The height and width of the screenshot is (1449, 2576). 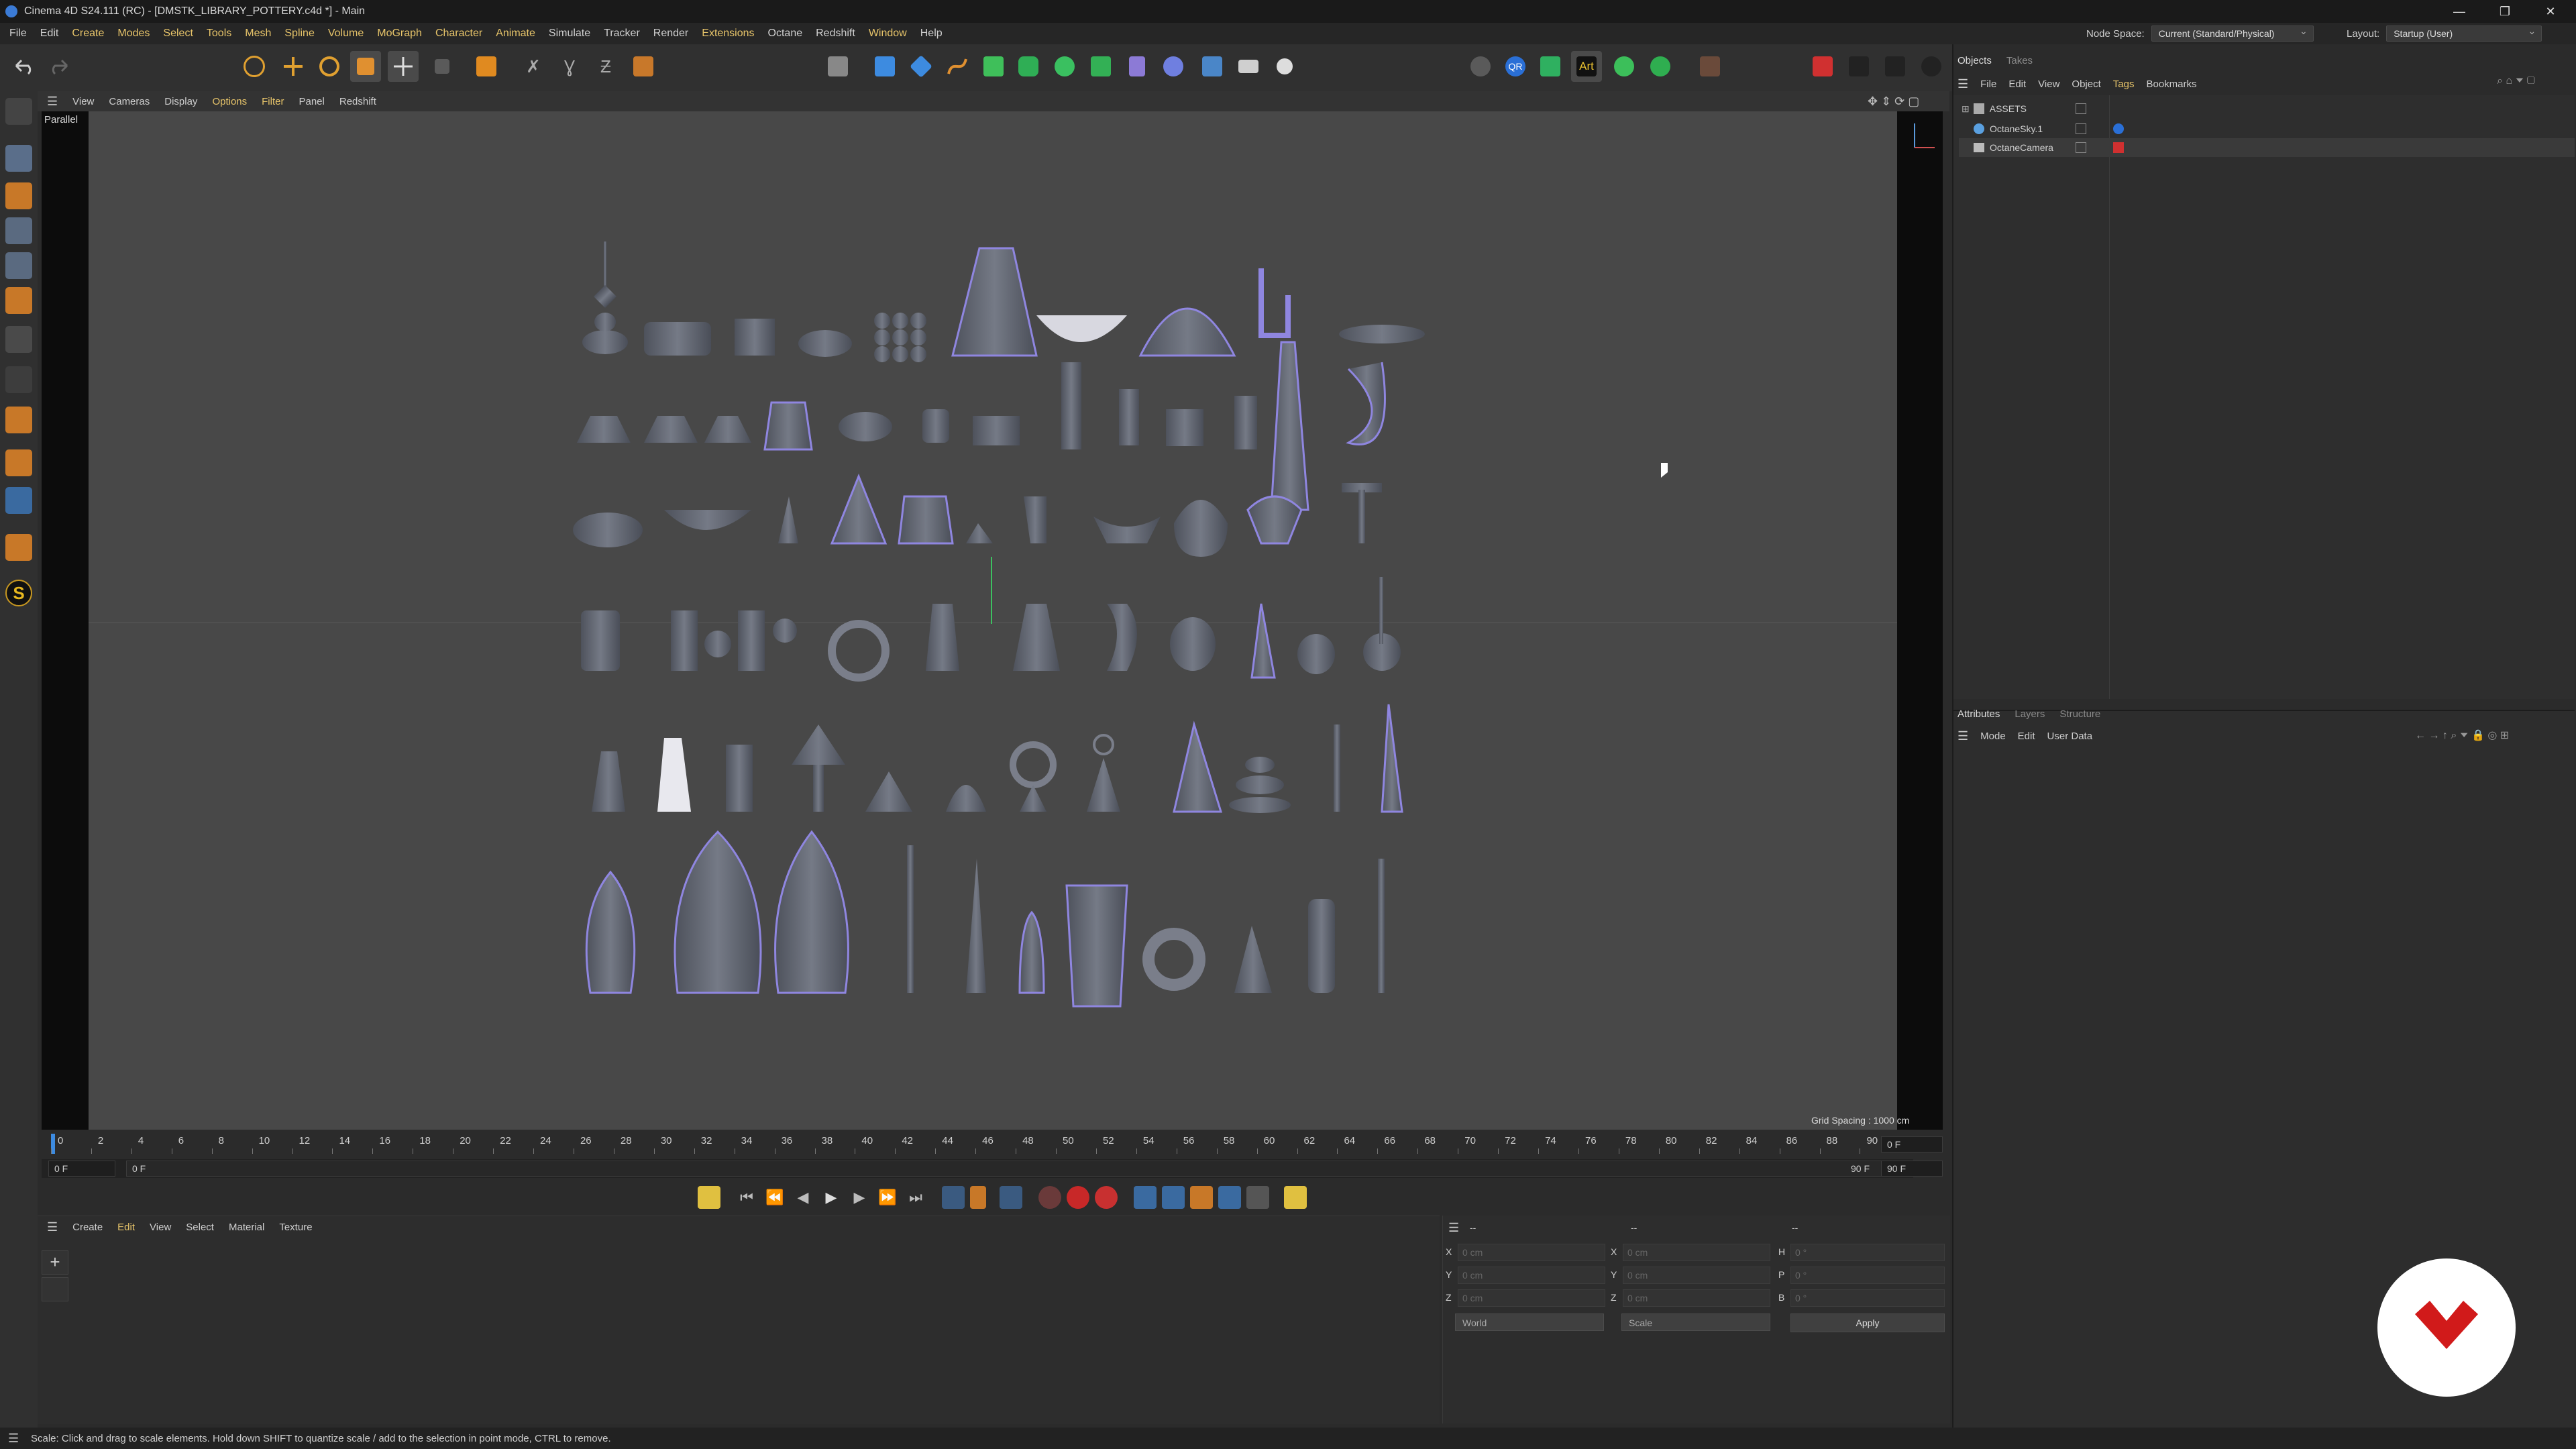 I want to click on texture-mode-button, so click(x=18, y=195).